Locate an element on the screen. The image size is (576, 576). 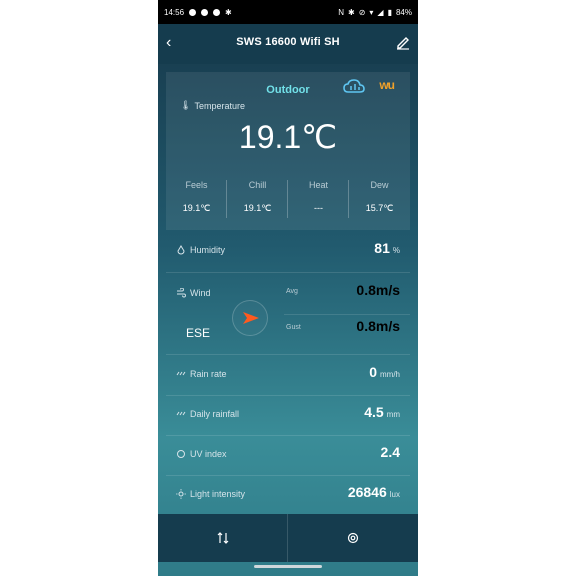
wu-logo: wu is located at coordinates (387, 85).